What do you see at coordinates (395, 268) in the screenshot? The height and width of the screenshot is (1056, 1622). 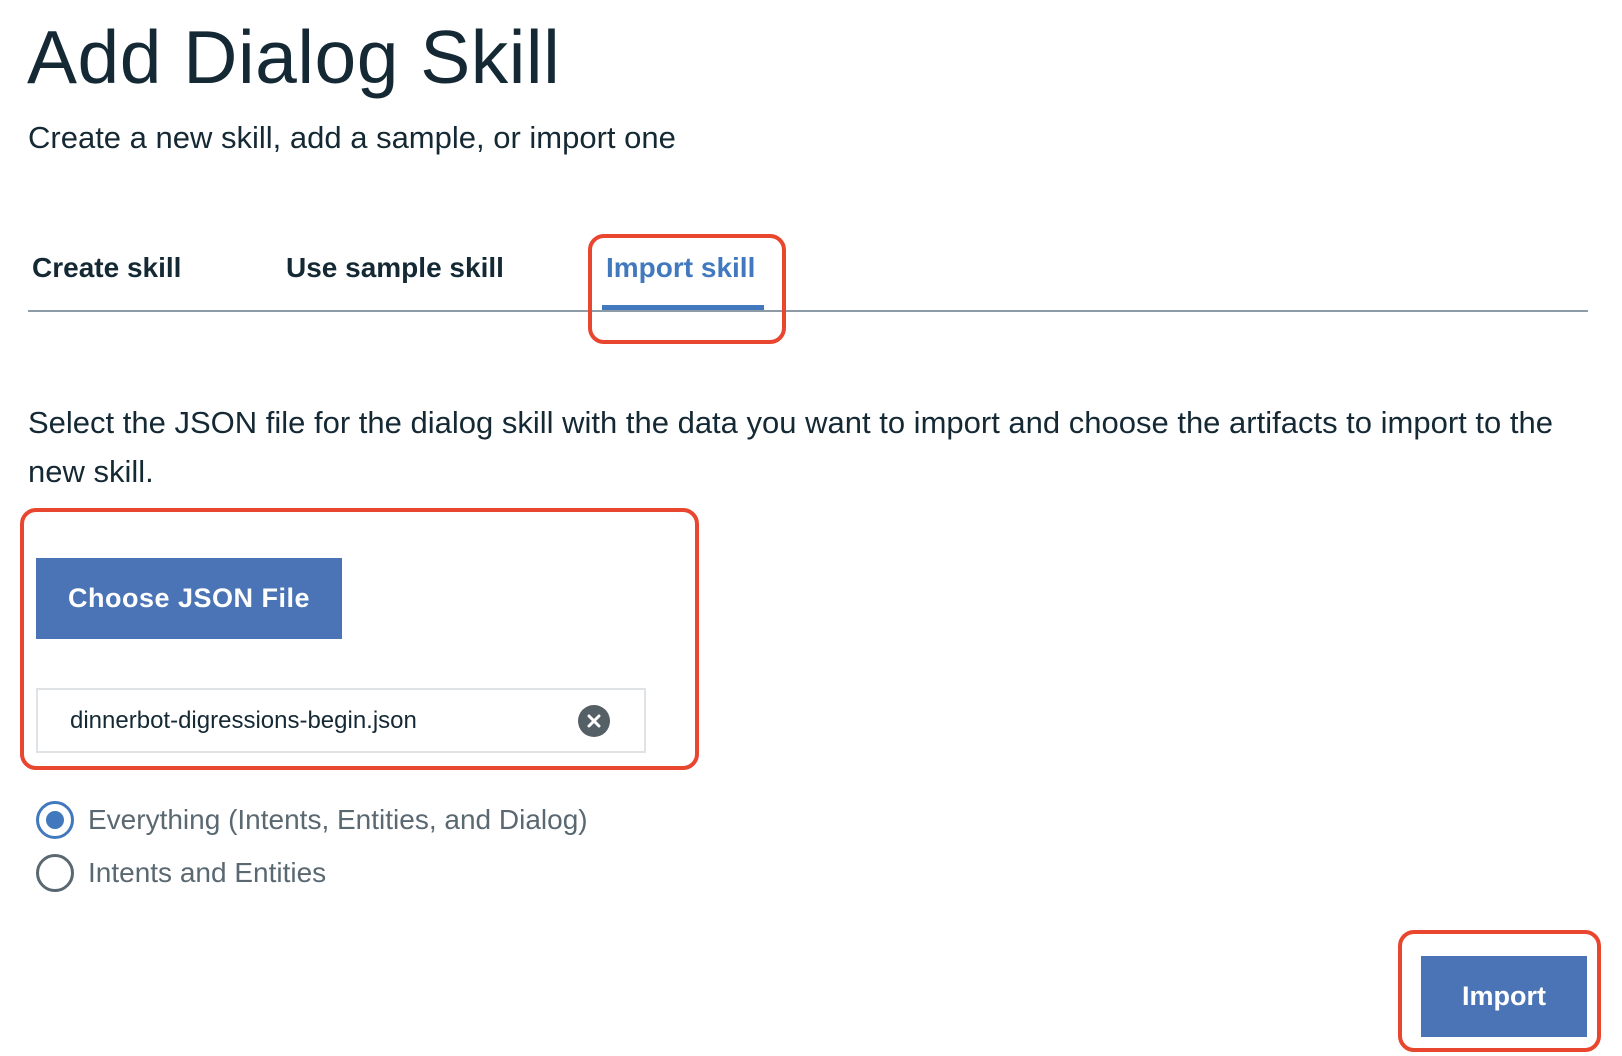 I see `tab-use-sample-skill: Use sample skill` at bounding box center [395, 268].